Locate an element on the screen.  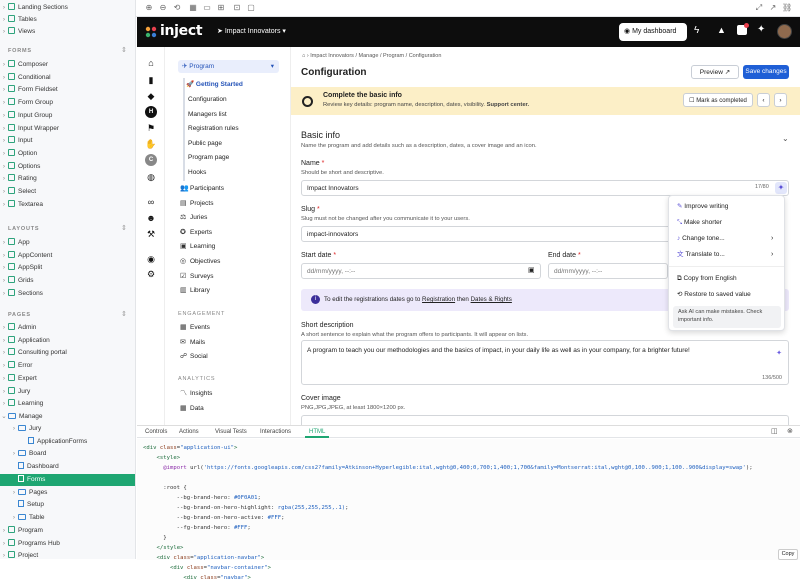
tree-item: › Learning is located at coordinates (67, 404).